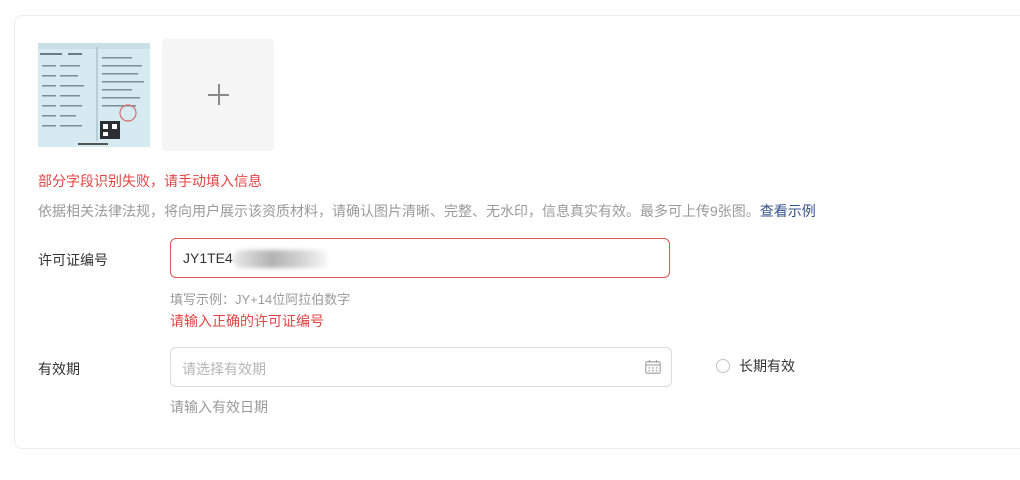  I want to click on license-document-image, so click(94, 95).